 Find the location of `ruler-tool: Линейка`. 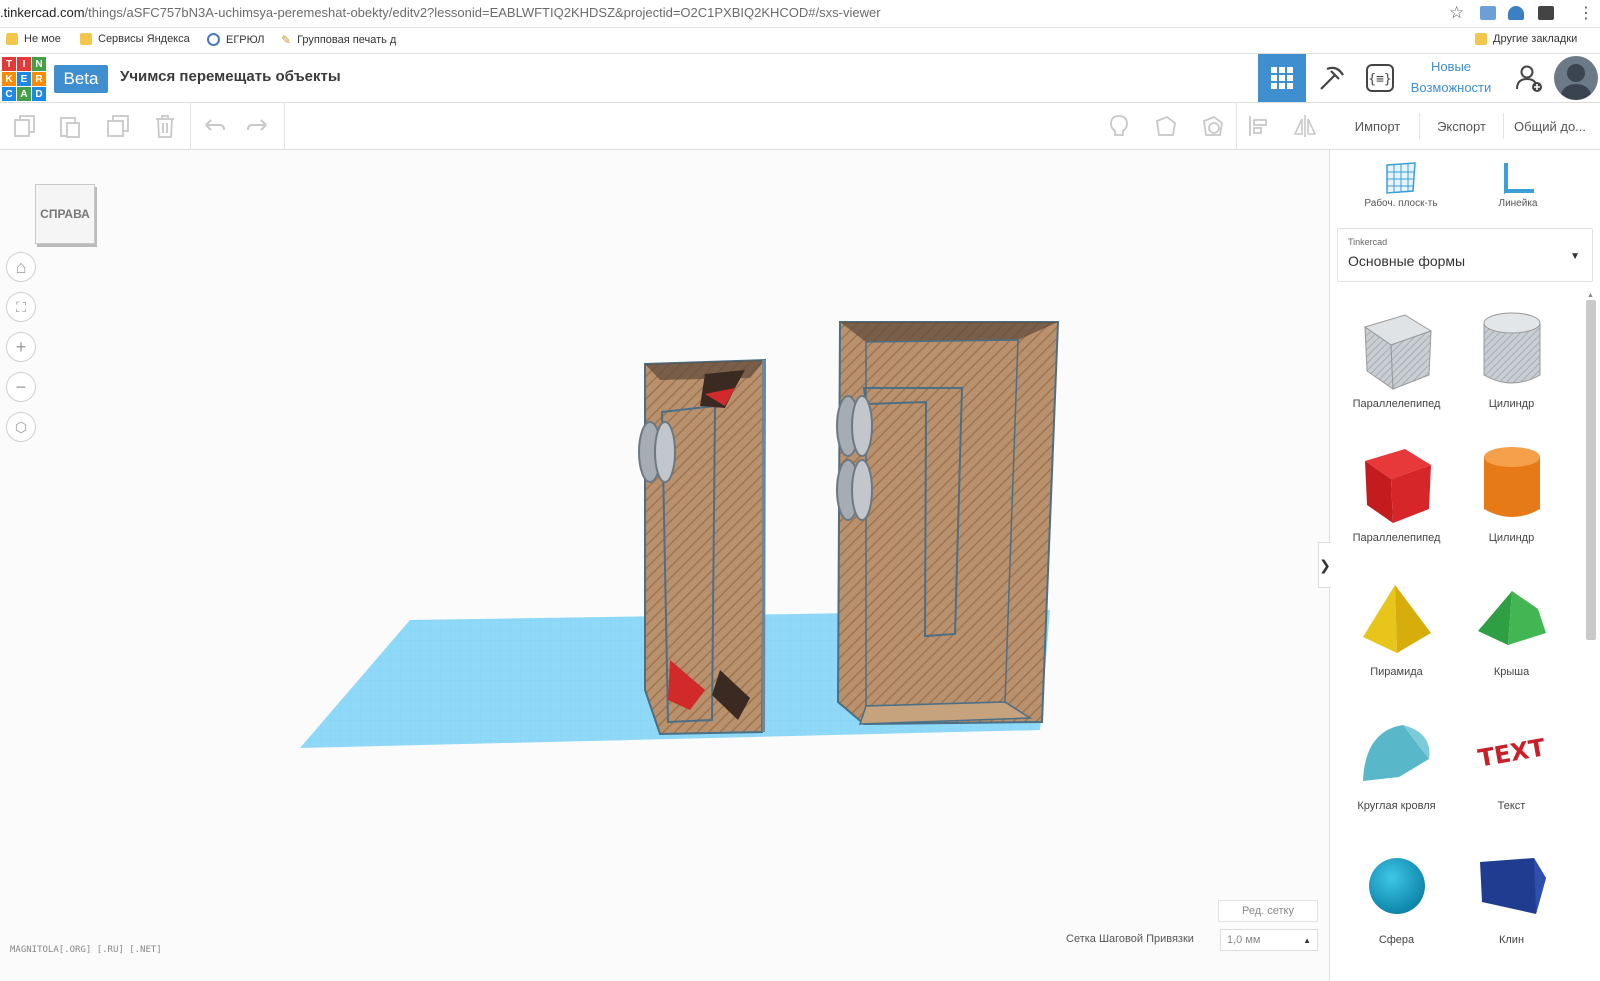

ruler-tool: Линейка is located at coordinates (1518, 183).